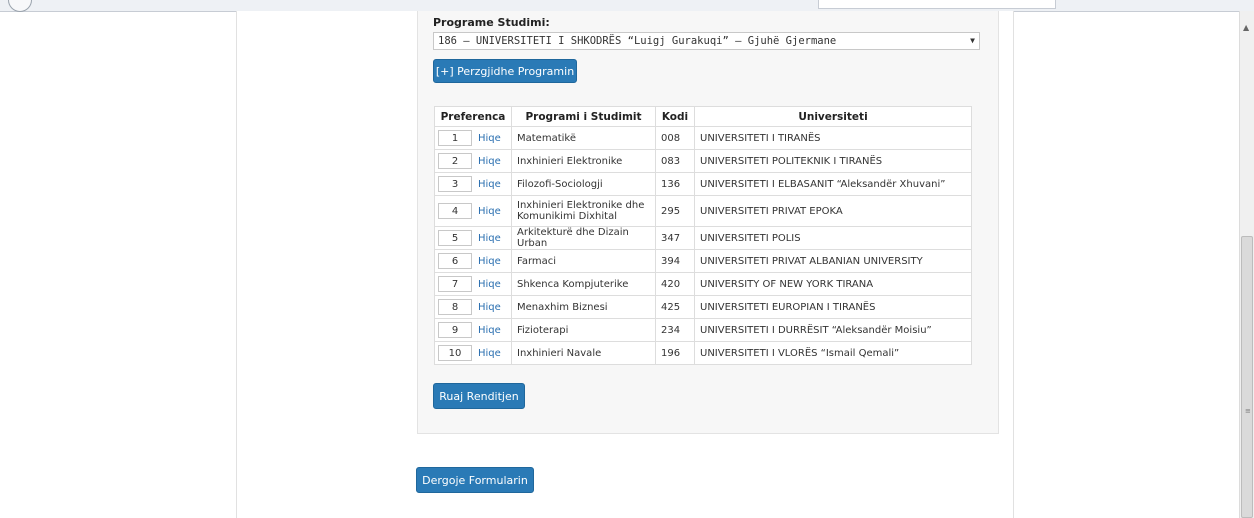 This screenshot has width=1254, height=518. What do you see at coordinates (833, 284) in the screenshot?
I see `university-cell: UNIVERSITY OF NEW YORK TIRANA` at bounding box center [833, 284].